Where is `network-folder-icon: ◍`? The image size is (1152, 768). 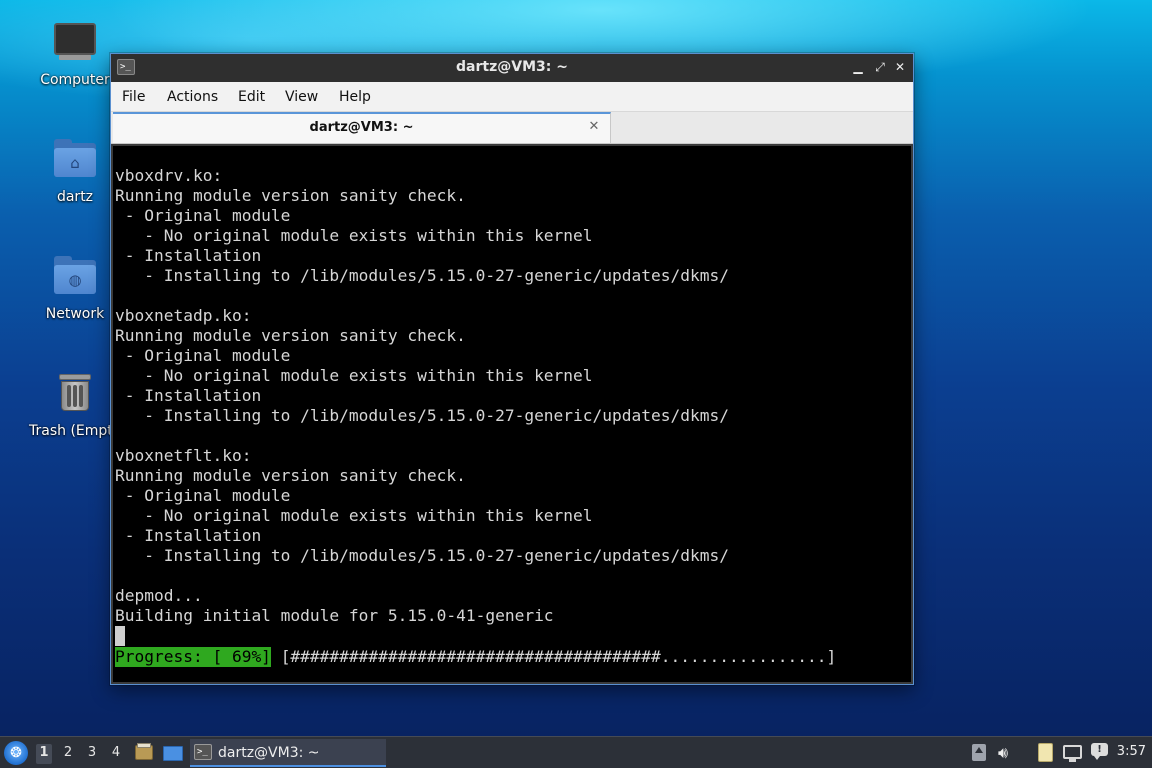 network-folder-icon: ◍ is located at coordinates (75, 278).